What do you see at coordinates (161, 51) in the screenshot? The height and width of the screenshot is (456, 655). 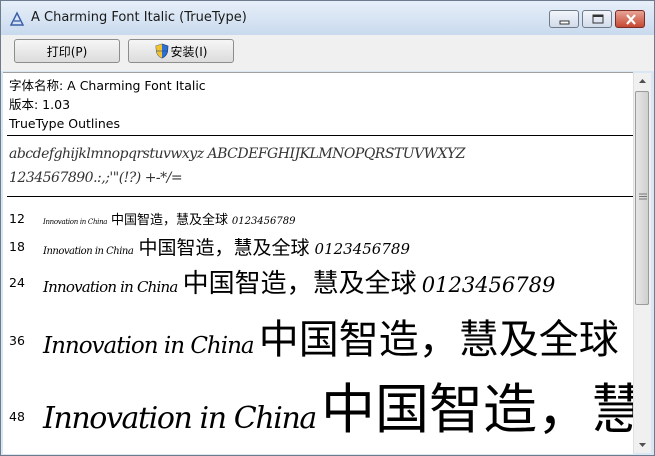 I see `uac-shield-icon` at bounding box center [161, 51].